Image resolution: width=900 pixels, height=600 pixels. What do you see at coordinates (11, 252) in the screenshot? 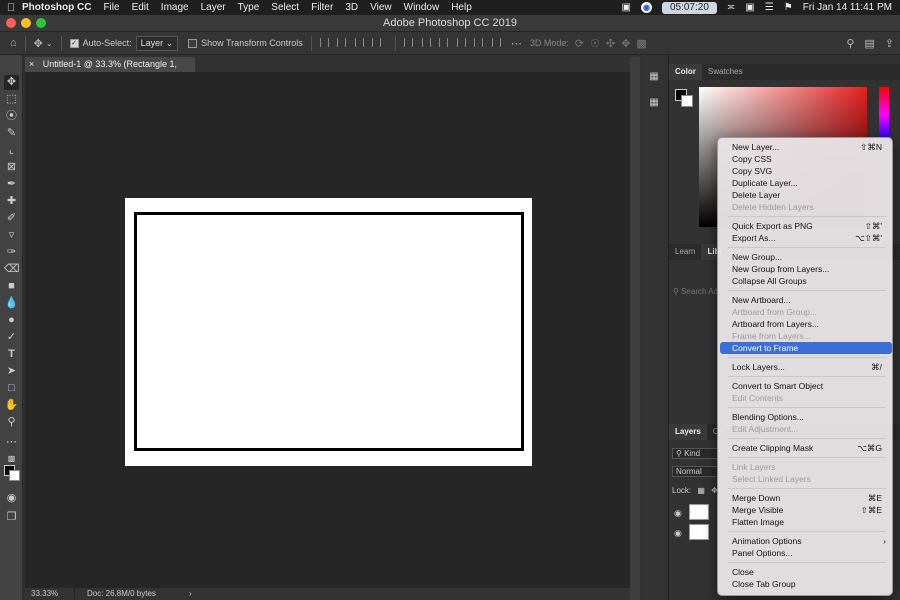
I see `history-brush-tool-icon: ✑` at bounding box center [11, 252].